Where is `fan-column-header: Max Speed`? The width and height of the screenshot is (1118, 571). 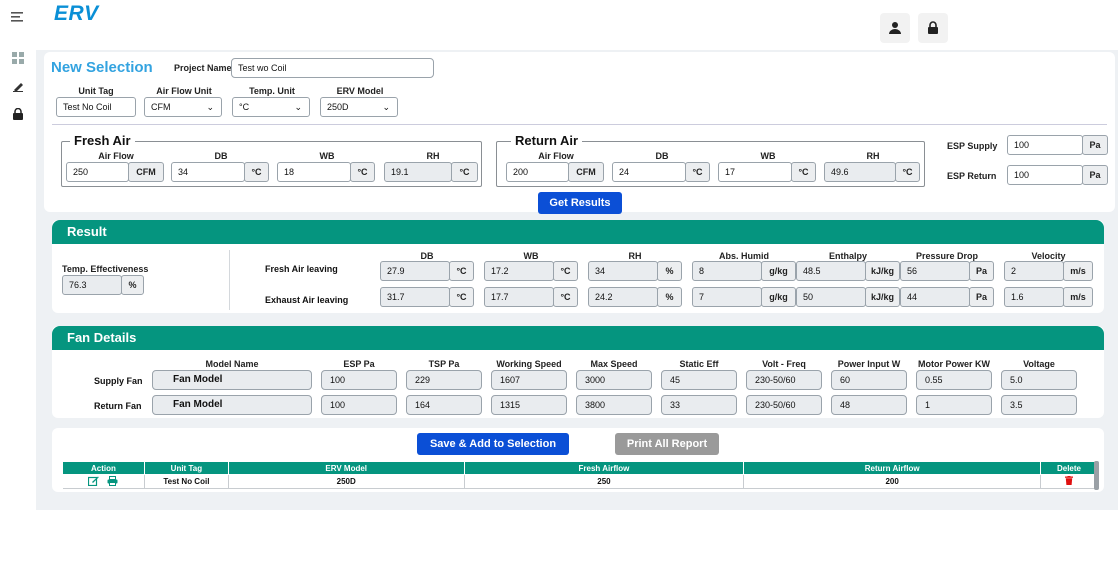
fan-column-header: Max Speed is located at coordinates (614, 364).